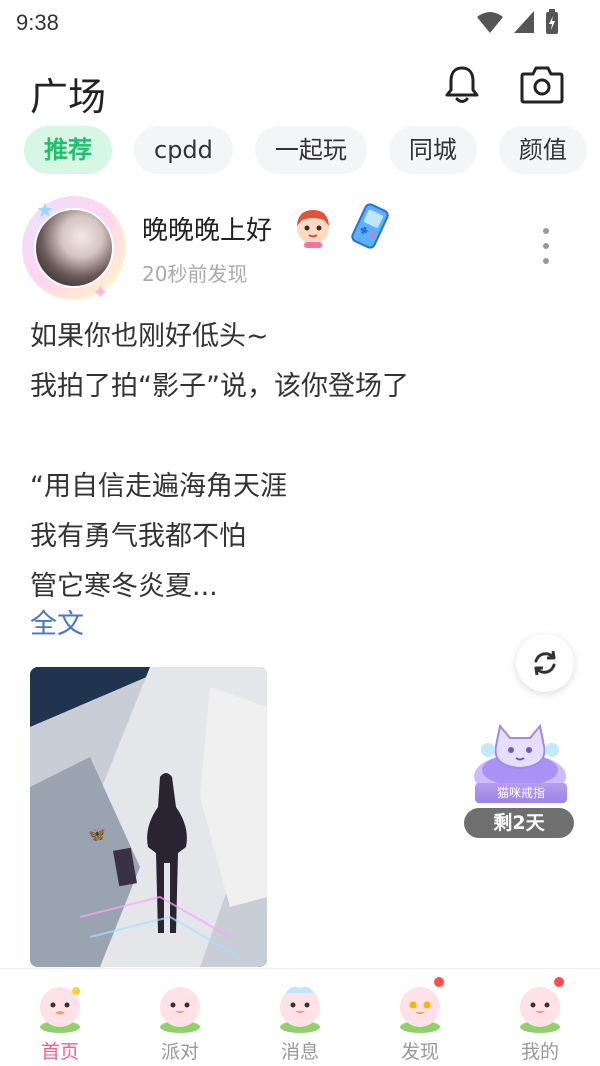 Image resolution: width=600 pixels, height=1066 pixels. I want to click on status-icons, so click(518, 22).